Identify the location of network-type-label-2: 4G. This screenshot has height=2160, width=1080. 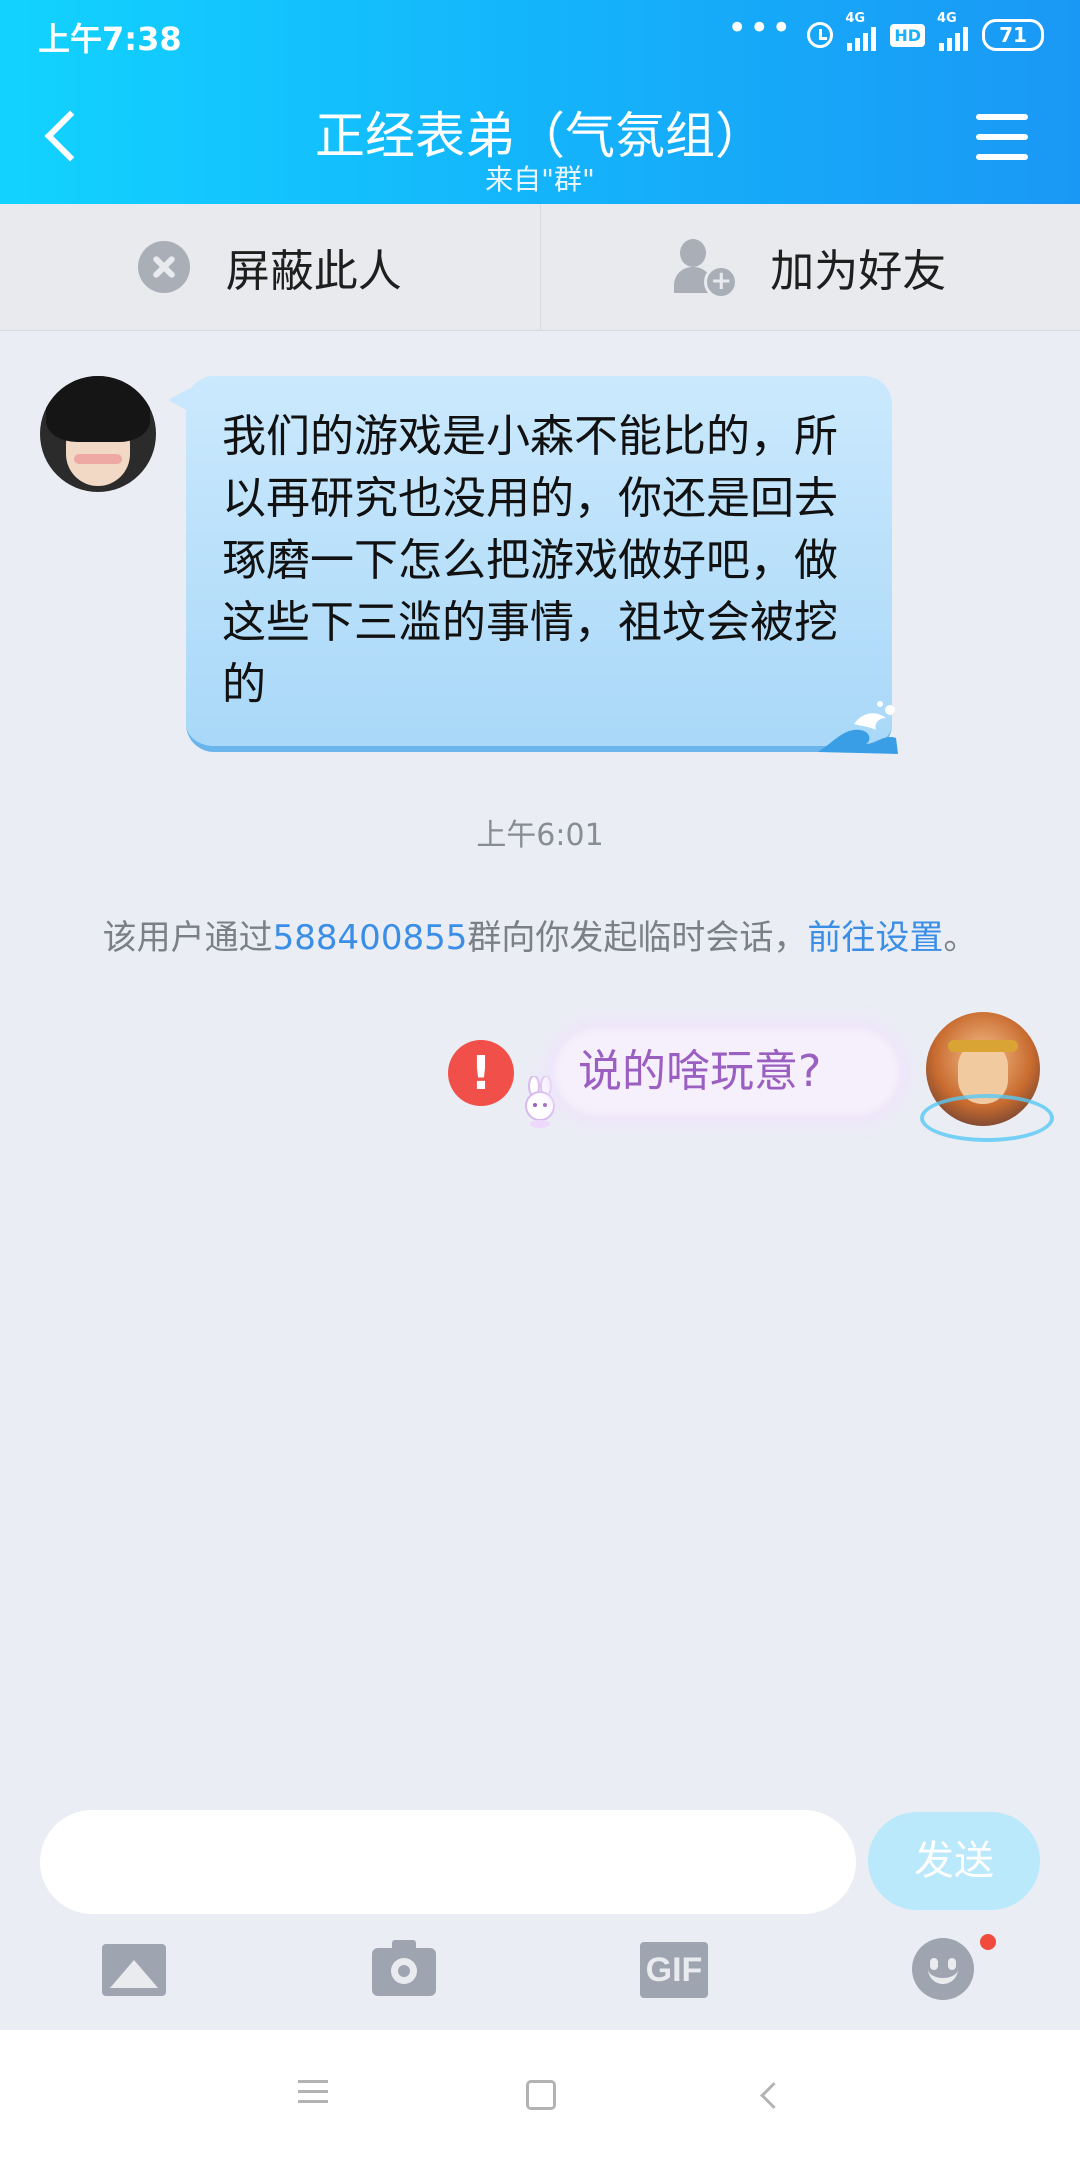
(947, 18).